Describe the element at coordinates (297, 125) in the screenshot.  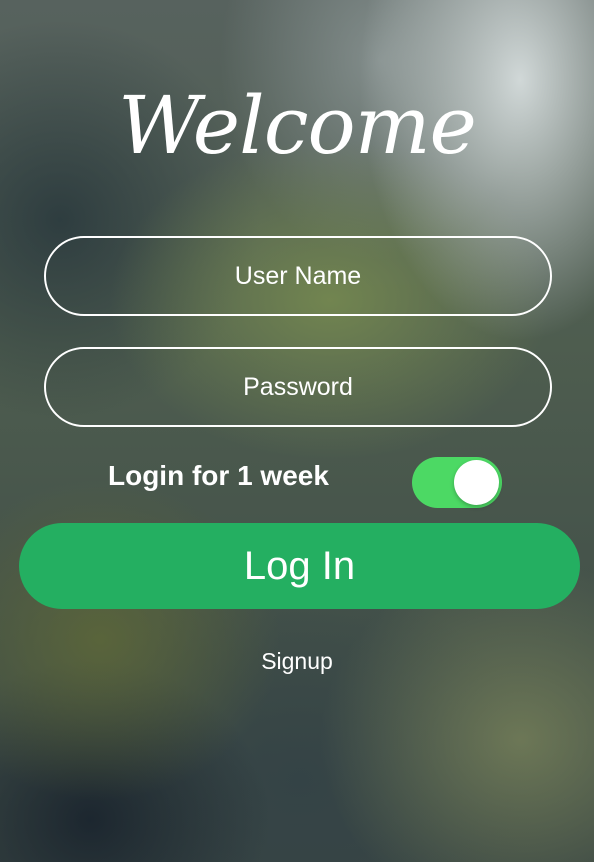
I see `welcome-title: Welcome` at that location.